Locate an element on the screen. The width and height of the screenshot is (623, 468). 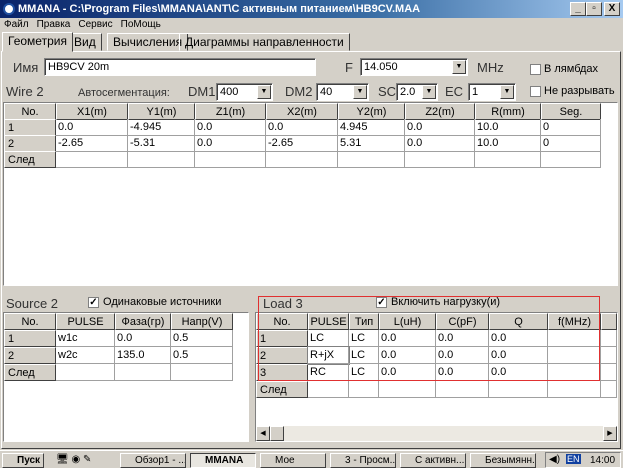
table-cell: 4.945 is located at coordinates (371, 127).